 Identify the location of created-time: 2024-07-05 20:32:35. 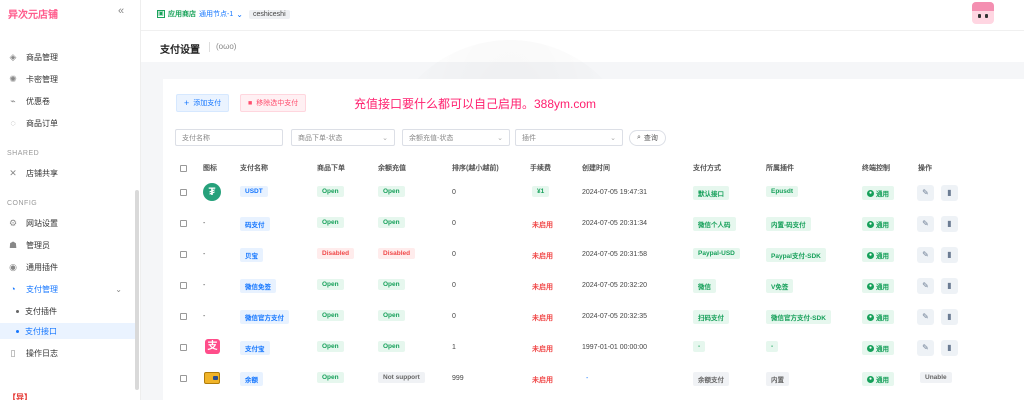
(614, 316).